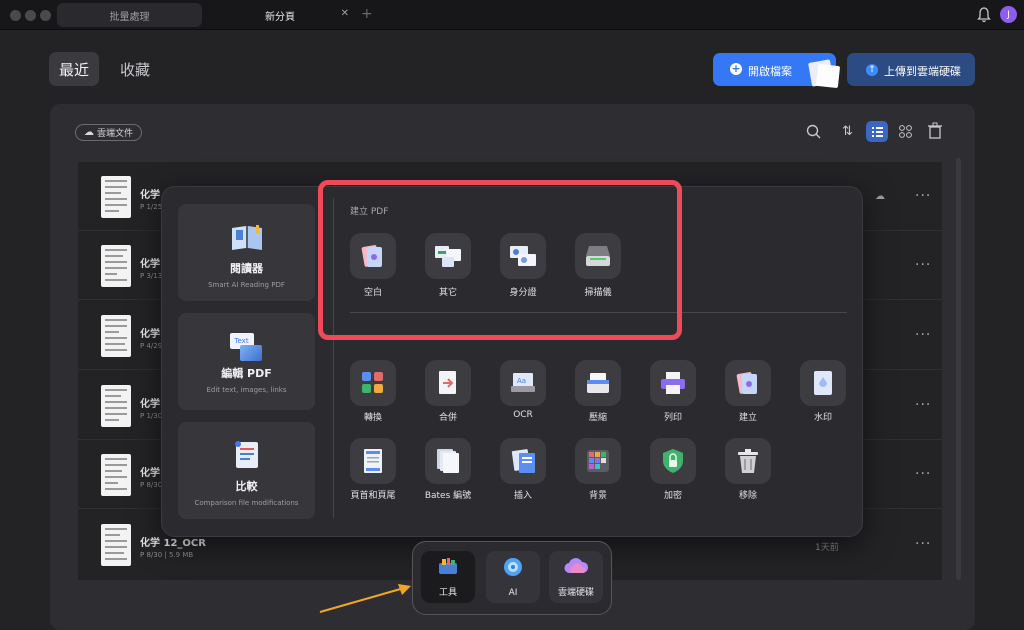 Image resolution: width=1024 pixels, height=630 pixels. Describe the element at coordinates (246, 347) in the screenshot. I see `edit-text-icon: Text` at that location.